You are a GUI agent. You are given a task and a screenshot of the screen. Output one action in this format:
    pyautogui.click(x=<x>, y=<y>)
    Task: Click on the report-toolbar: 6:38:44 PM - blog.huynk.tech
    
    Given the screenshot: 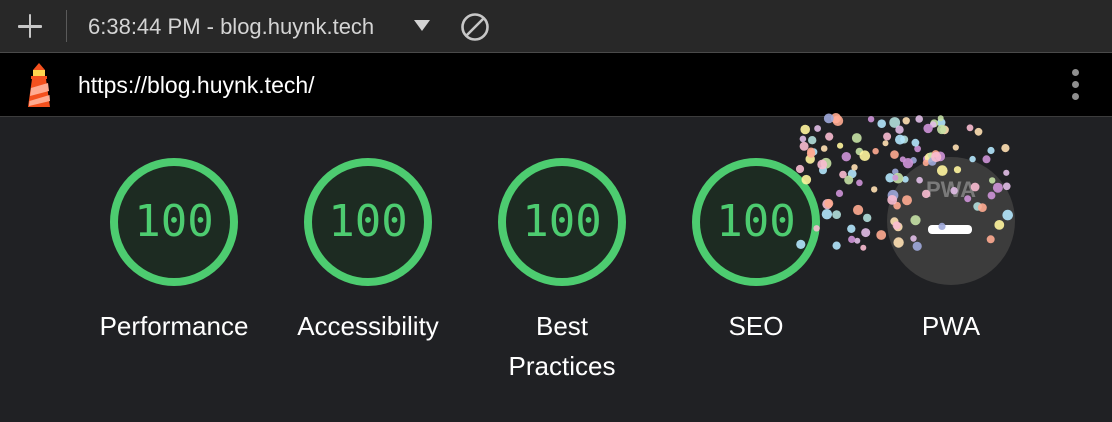 What is the action you would take?
    pyautogui.click(x=556, y=26)
    